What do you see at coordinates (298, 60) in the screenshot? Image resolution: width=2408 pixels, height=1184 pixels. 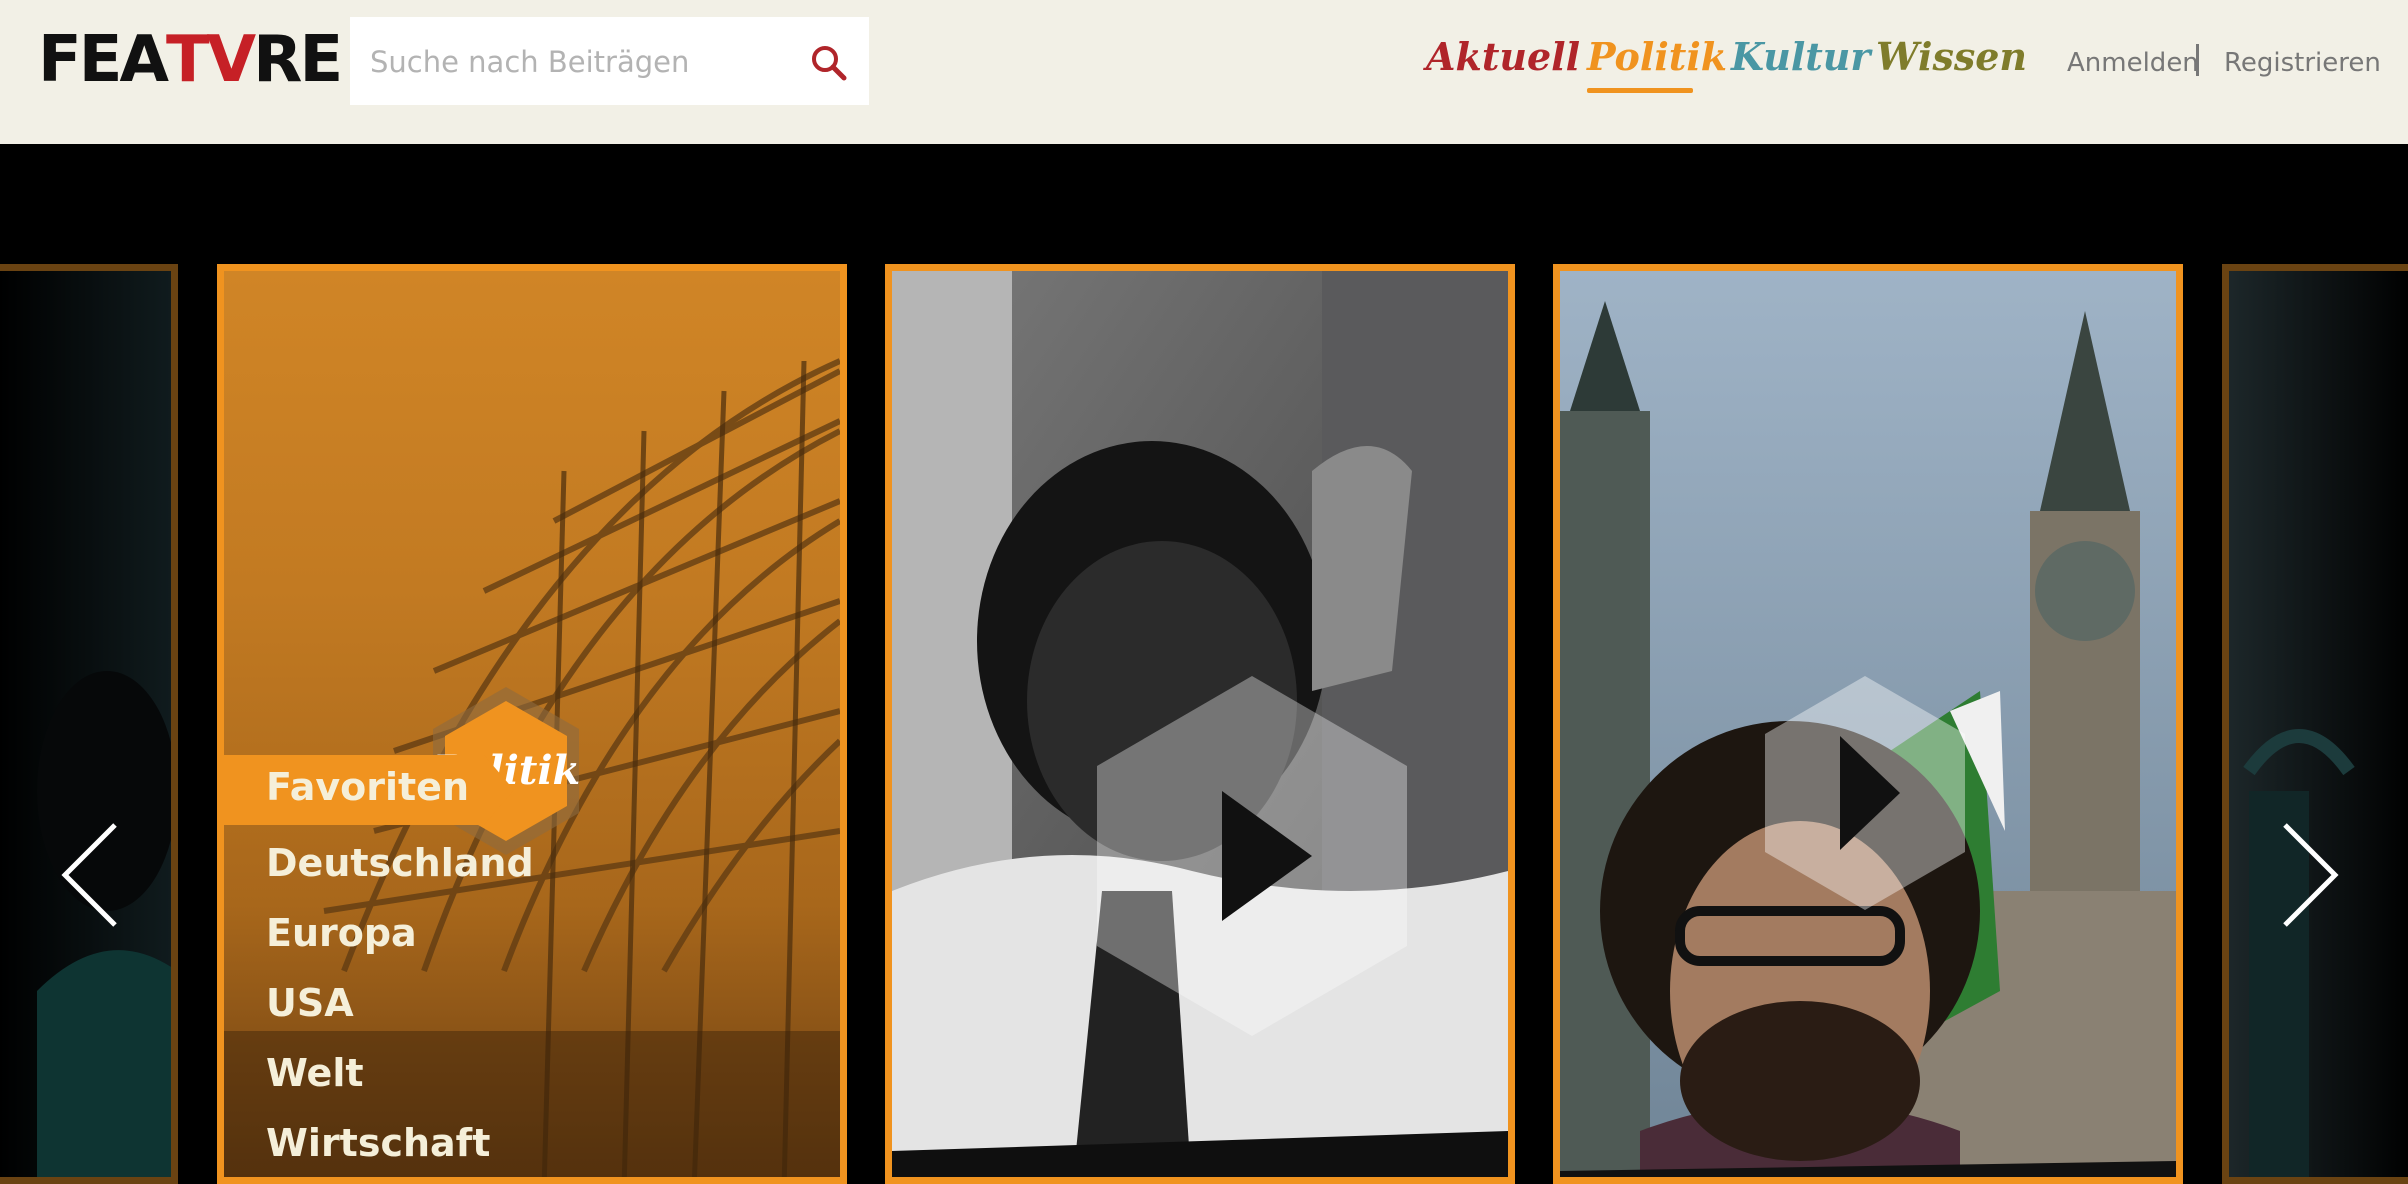 I see `logo-text-3: RE` at bounding box center [298, 60].